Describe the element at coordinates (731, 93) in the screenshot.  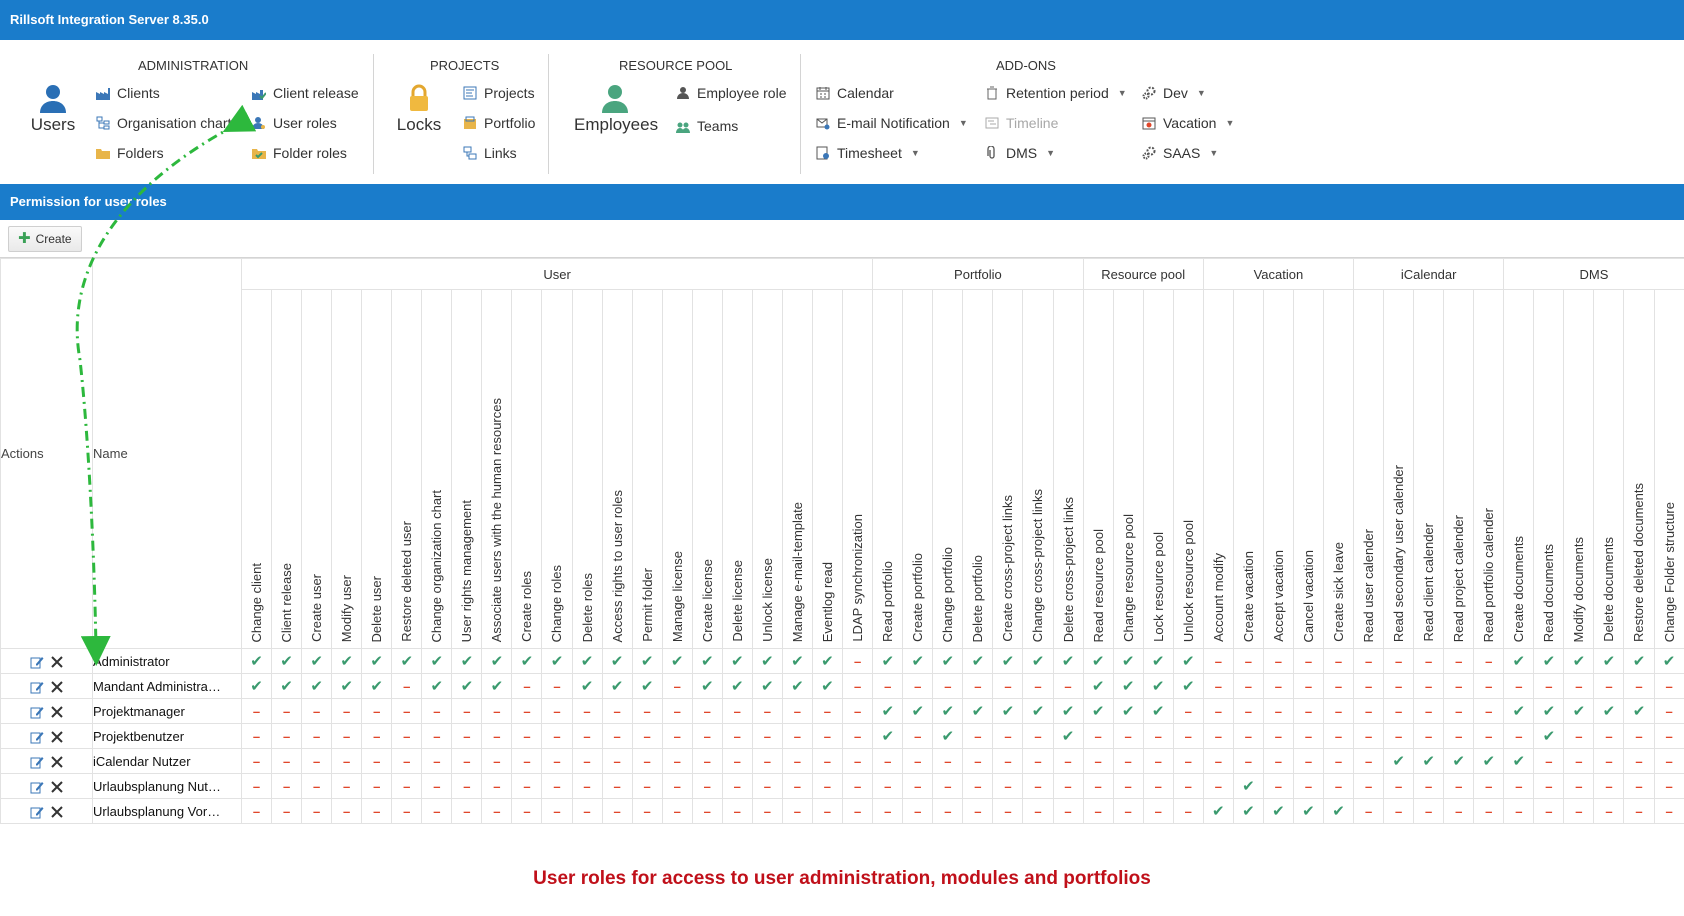
I see `employee-role-button: Employee role` at that location.